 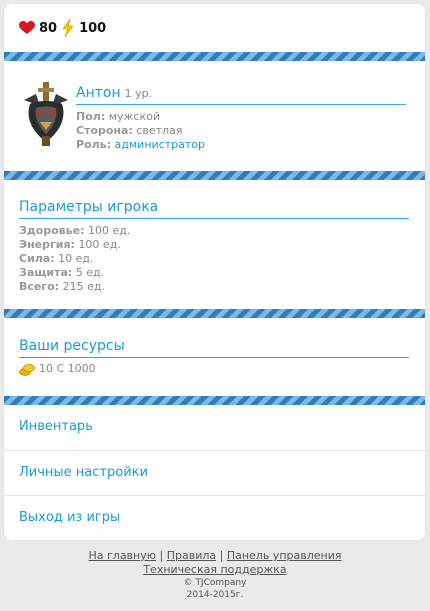 I want to click on profile-header: Антон 1 ур., so click(x=241, y=94).